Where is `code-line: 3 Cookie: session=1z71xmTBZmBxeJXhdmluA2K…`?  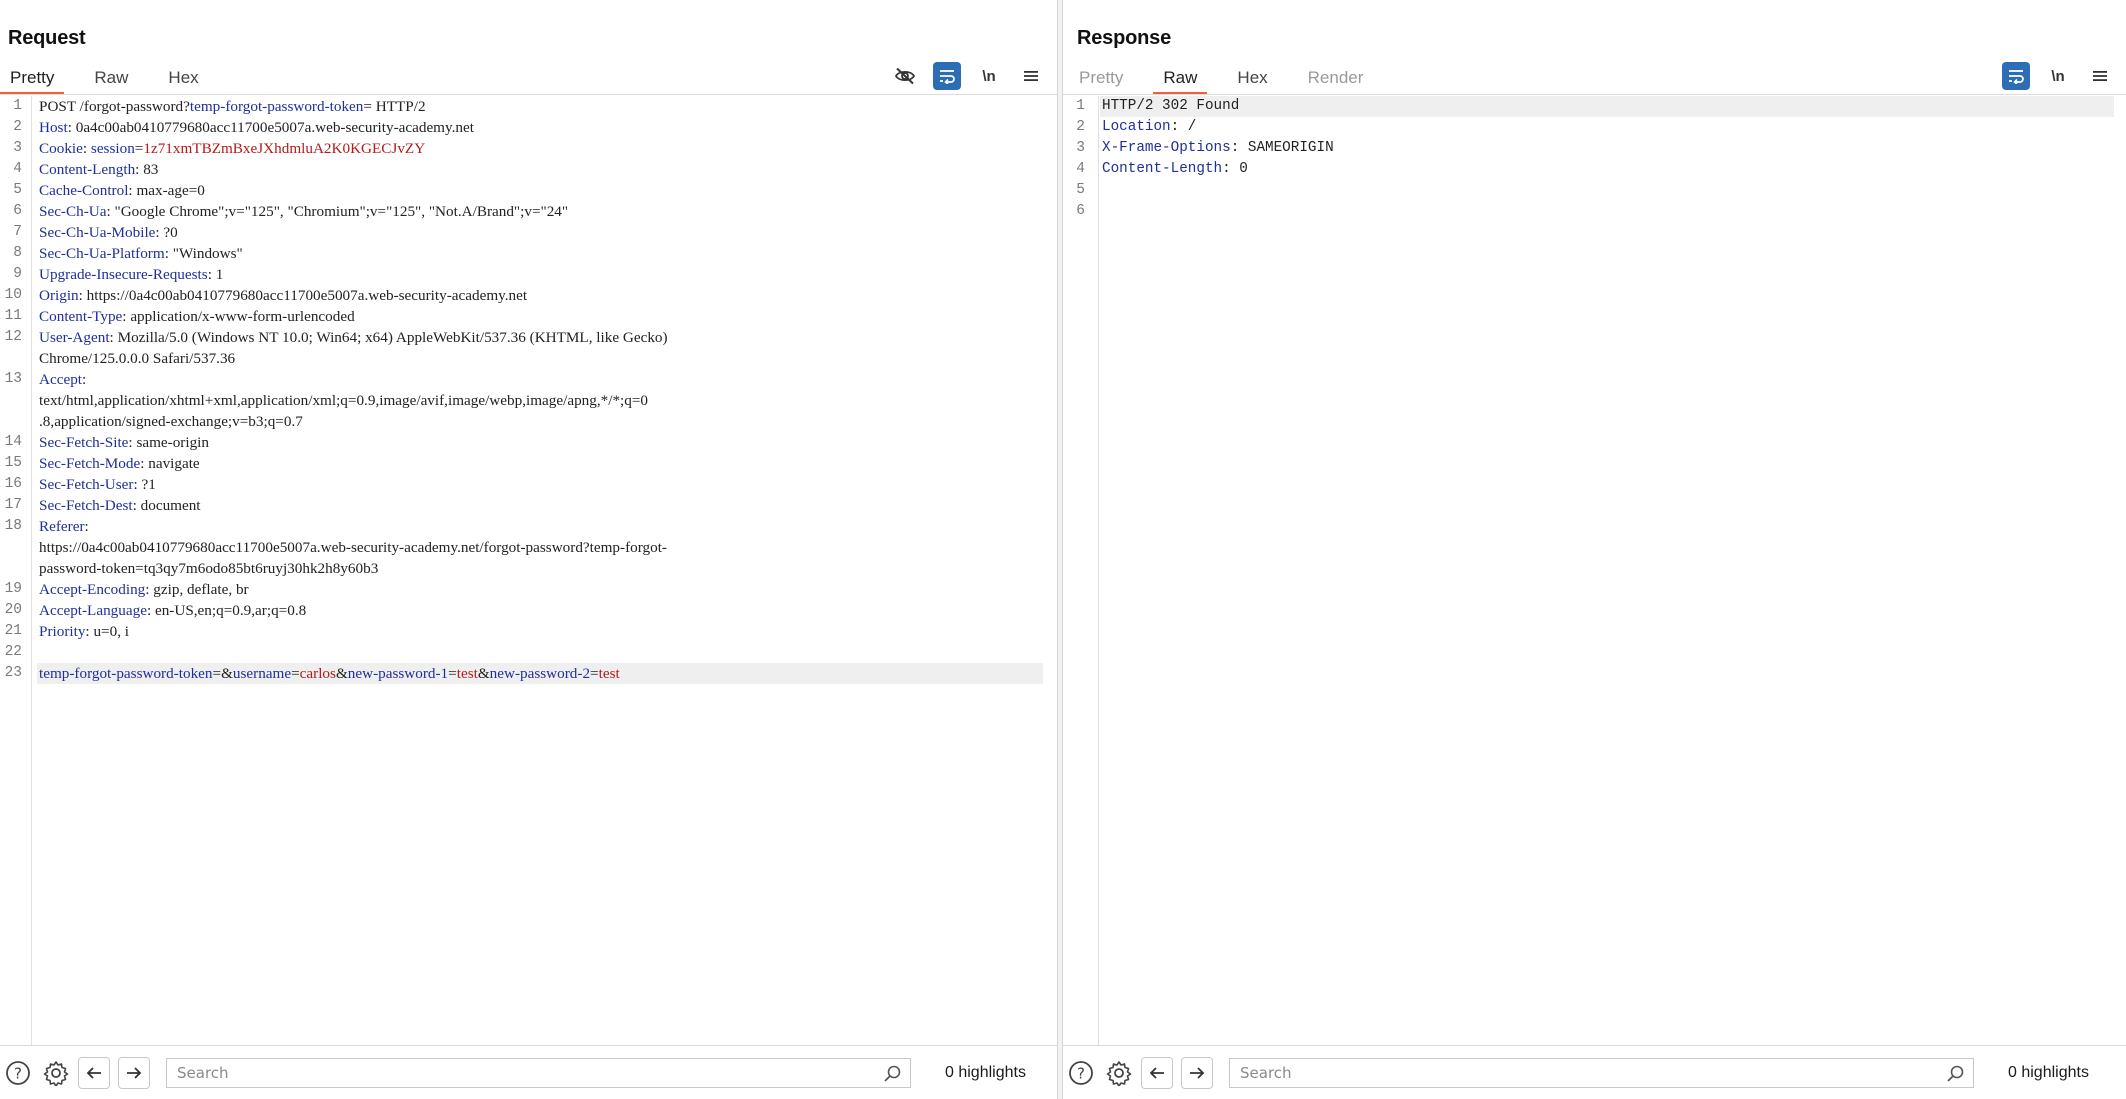 code-line: 3 Cookie: session=1z71xmTBZmBxeJXhdmluA2K… is located at coordinates (528, 148).